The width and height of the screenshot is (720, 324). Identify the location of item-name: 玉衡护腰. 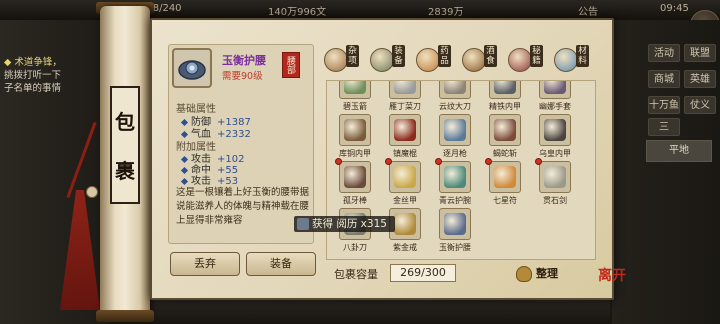
(244, 60).